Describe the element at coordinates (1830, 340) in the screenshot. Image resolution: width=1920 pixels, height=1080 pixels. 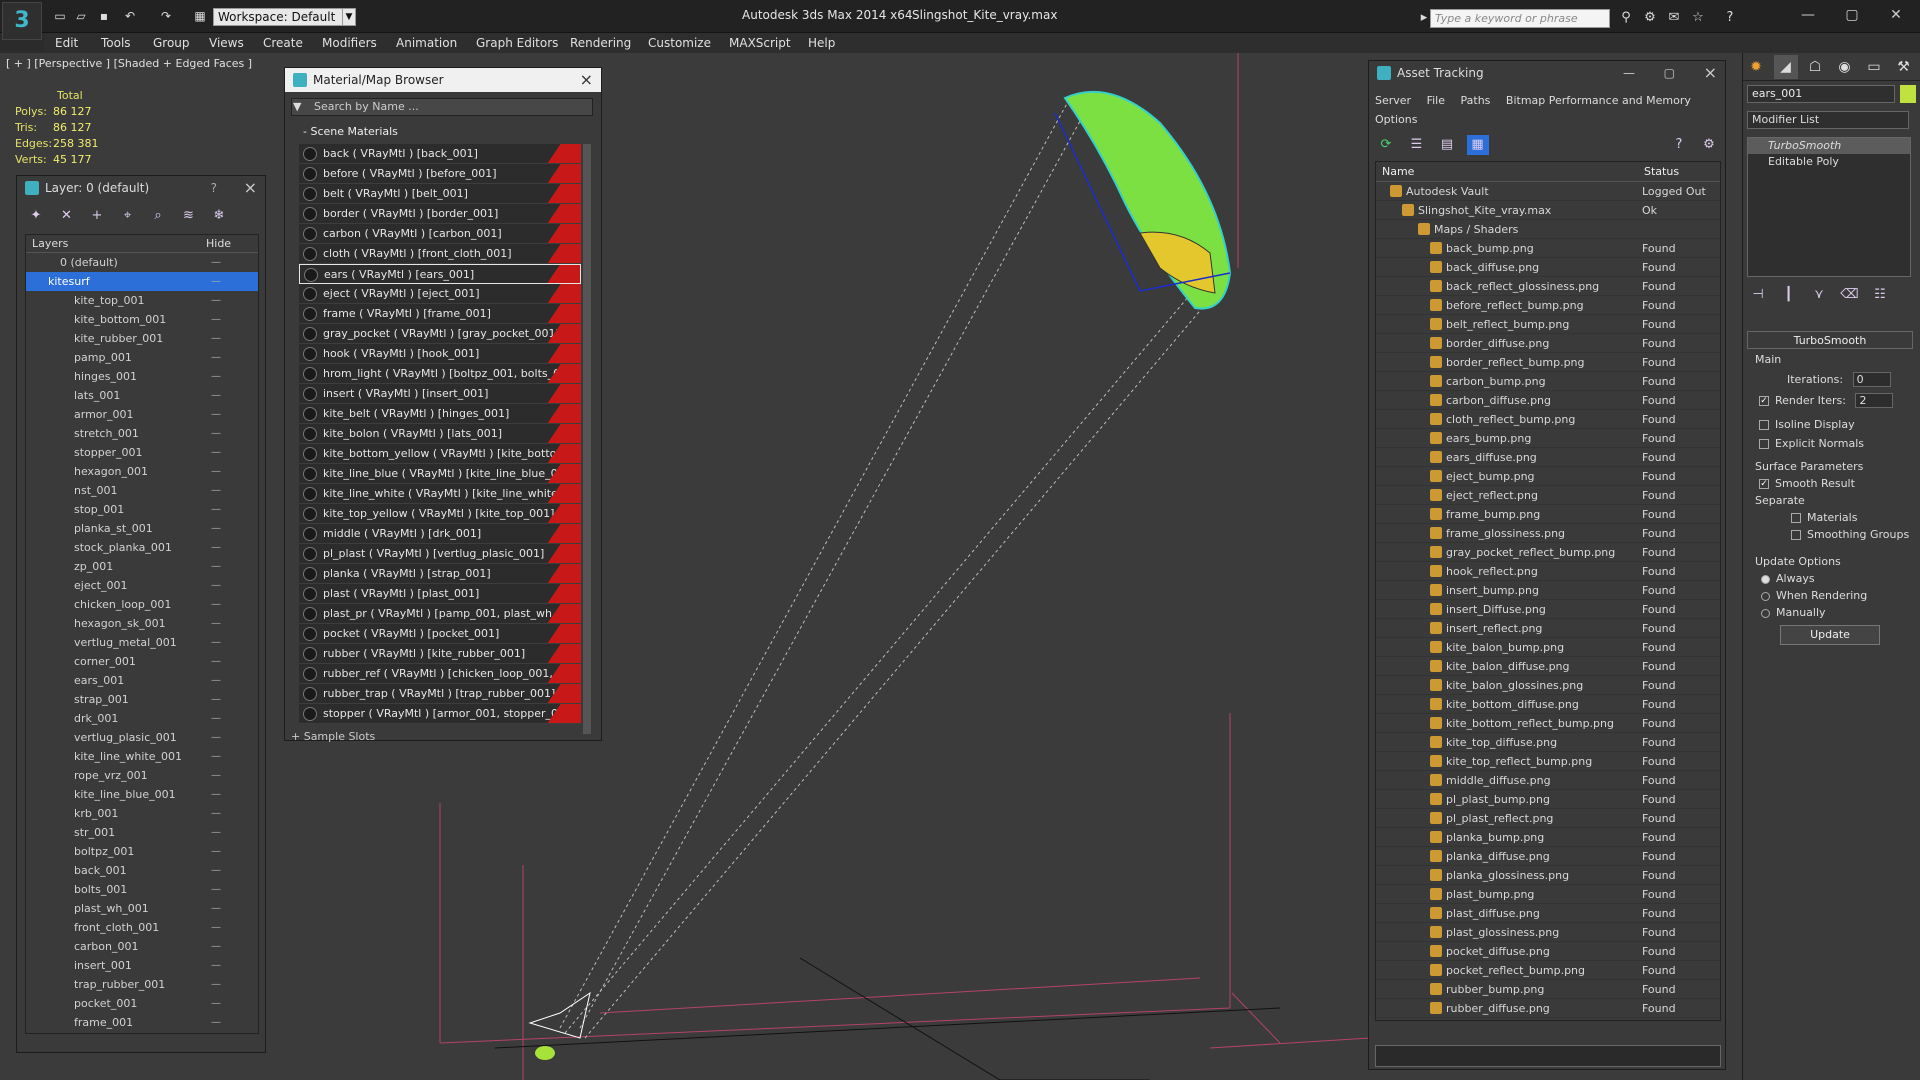
I see `turbosmooth-rollout-header: TurboSmooth` at that location.